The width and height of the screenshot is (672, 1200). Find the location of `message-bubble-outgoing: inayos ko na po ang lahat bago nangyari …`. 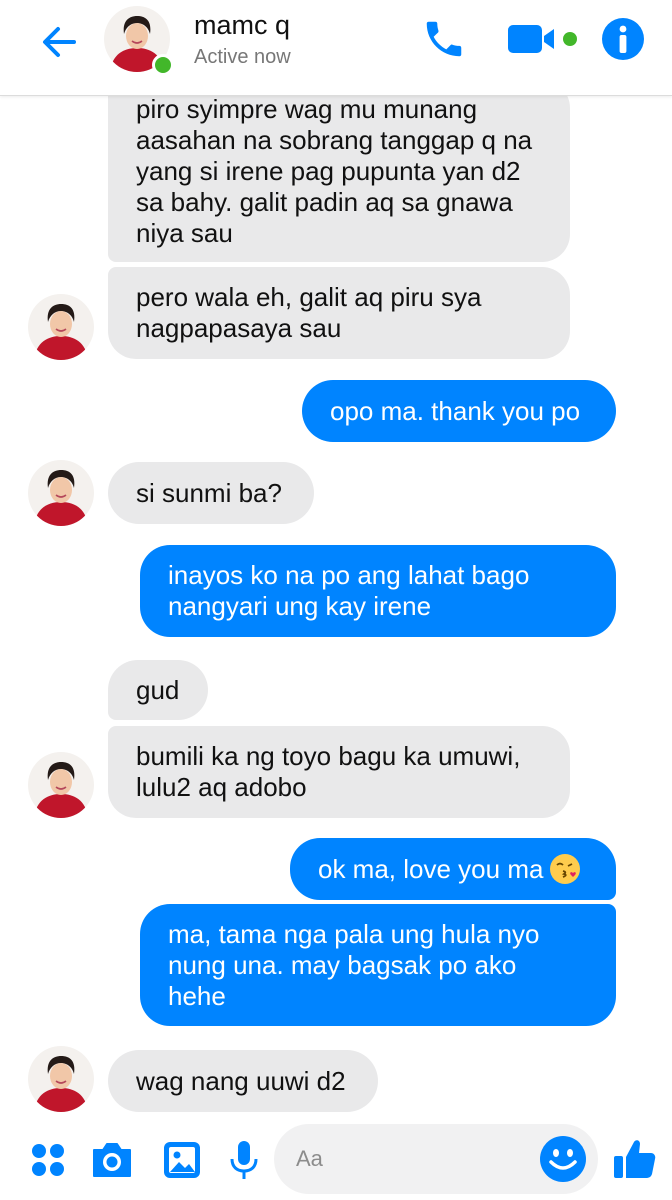

message-bubble-outgoing: inayos ko na po ang lahat bago nangyari … is located at coordinates (378, 591).